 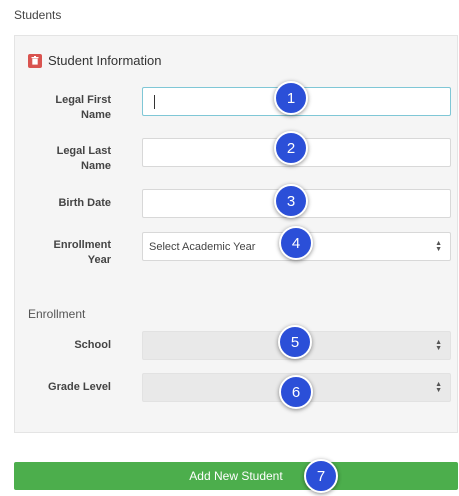 I want to click on enrollment-group-label: Enrollment, so click(x=57, y=314).